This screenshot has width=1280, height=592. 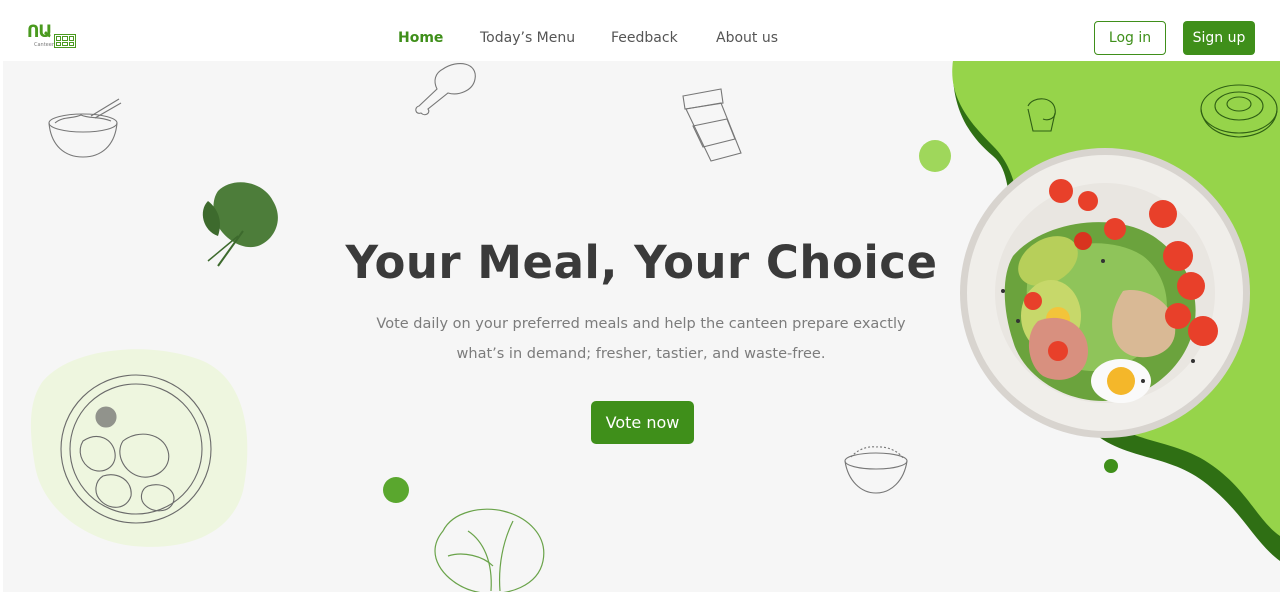 I want to click on vote-now-button: Vote now, so click(x=642, y=422).